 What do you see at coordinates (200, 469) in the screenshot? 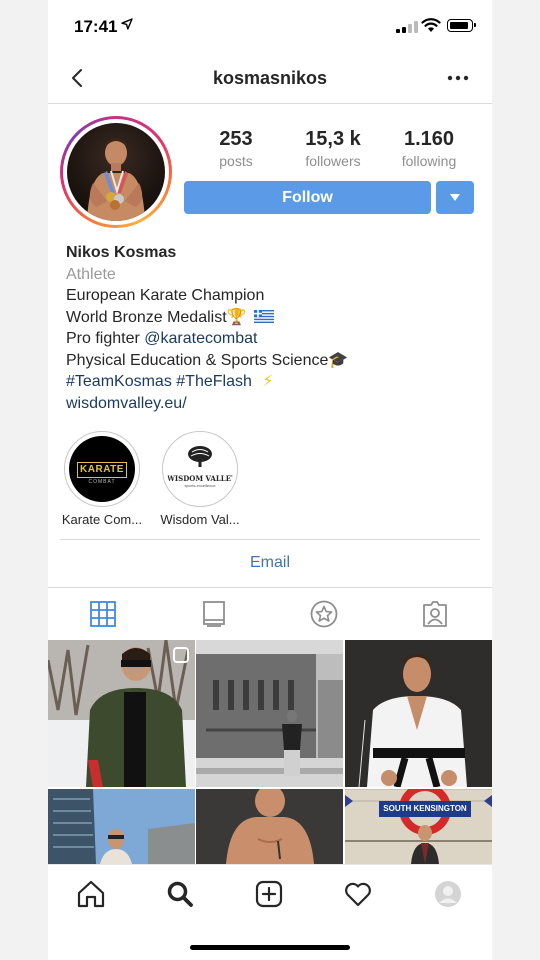
I see `wisdom-valley-logo: WISDOM VALLEY sports-excellence` at bounding box center [200, 469].